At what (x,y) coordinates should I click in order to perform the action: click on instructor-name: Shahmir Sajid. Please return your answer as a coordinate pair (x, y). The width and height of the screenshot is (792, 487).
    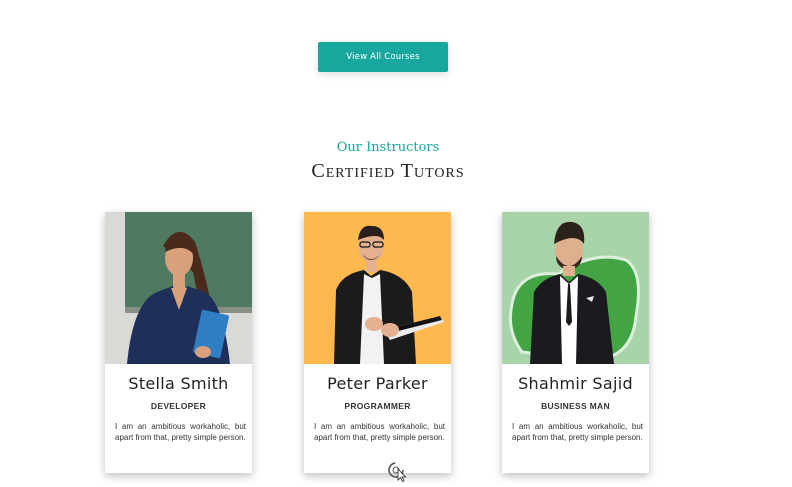
    Looking at the image, I should click on (575, 383).